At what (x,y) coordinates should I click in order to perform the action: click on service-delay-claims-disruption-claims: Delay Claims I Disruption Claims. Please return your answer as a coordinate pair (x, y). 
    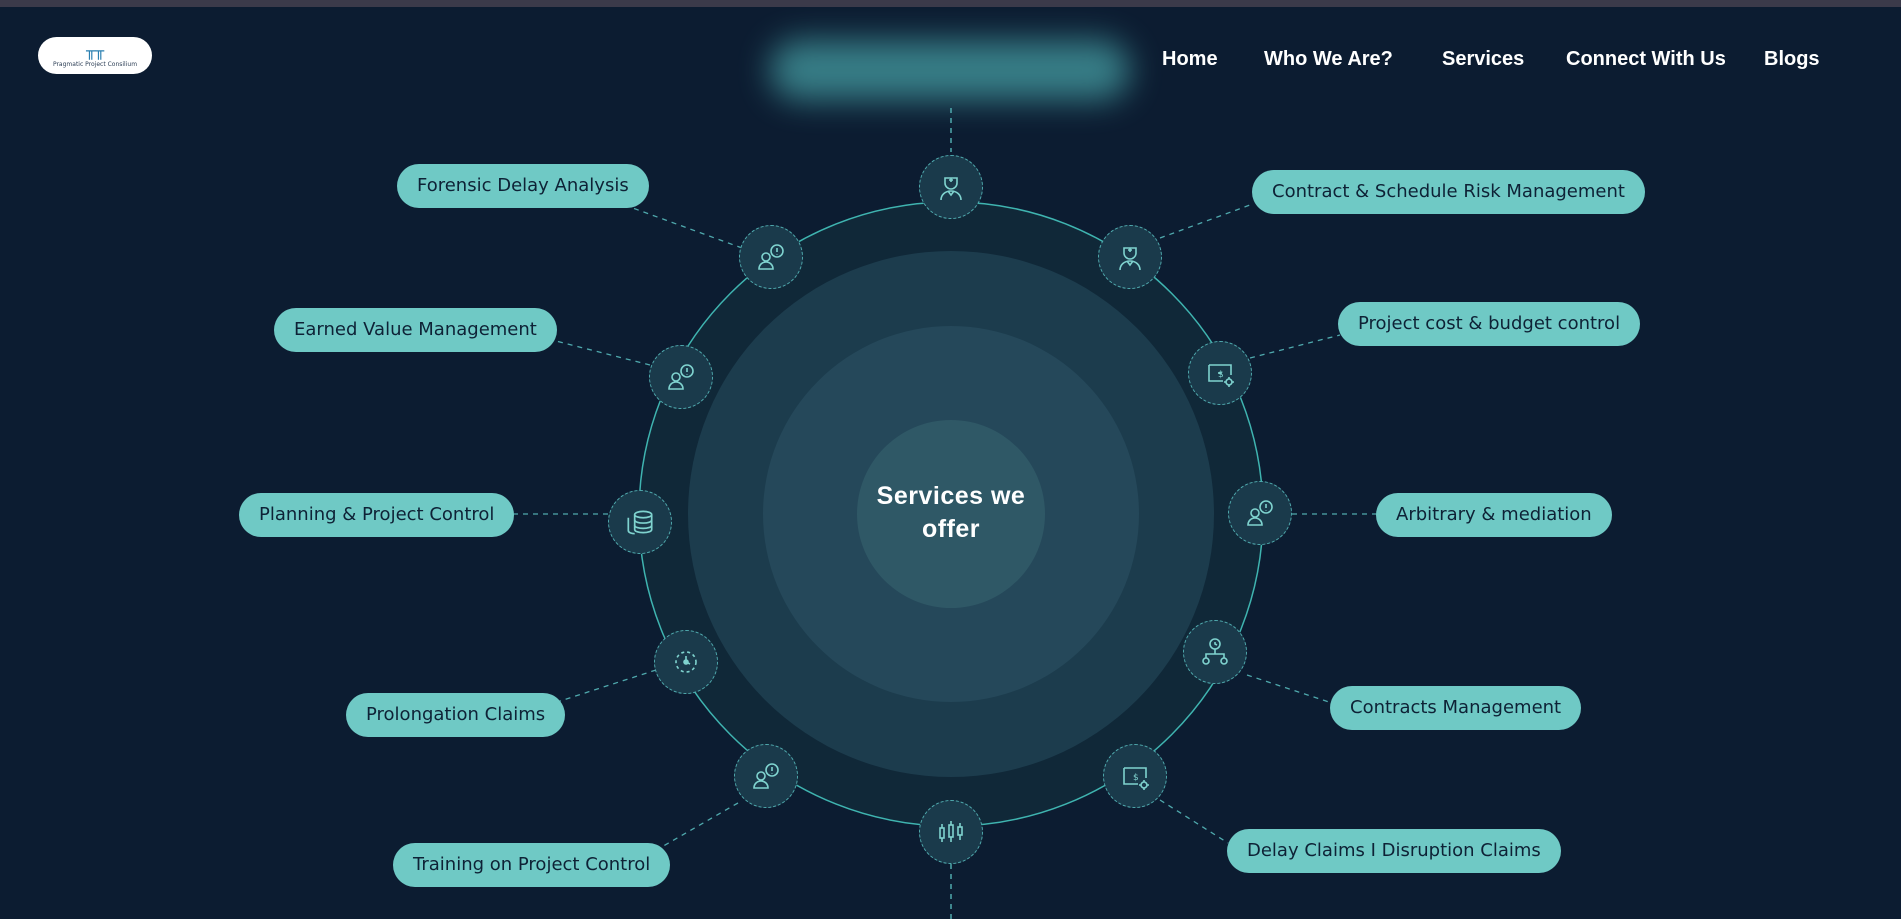
    Looking at the image, I should click on (1394, 851).